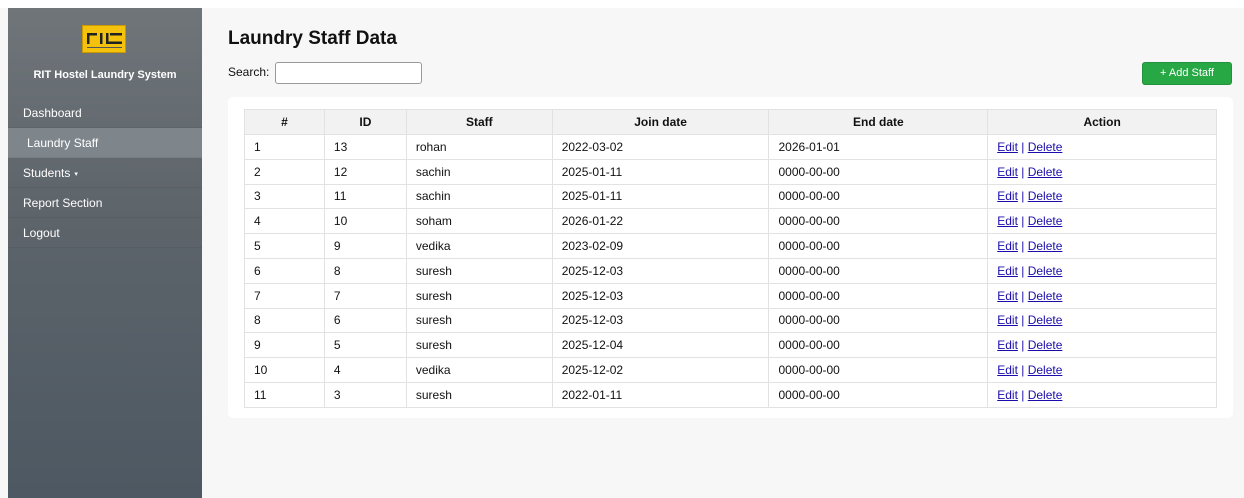 The height and width of the screenshot is (498, 1244). What do you see at coordinates (284, 246) in the screenshot?
I see `table-cell-n: 5` at bounding box center [284, 246].